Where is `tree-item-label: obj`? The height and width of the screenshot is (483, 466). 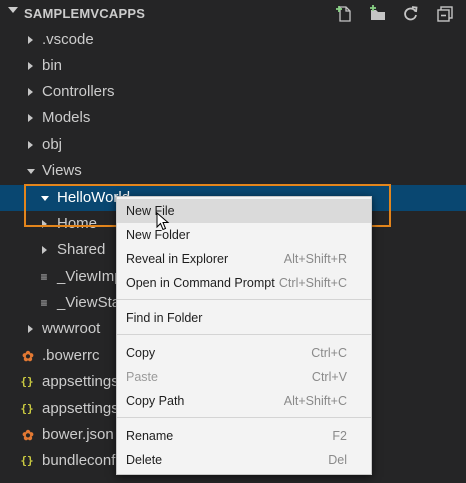
tree-item-label: obj is located at coordinates (52, 144).